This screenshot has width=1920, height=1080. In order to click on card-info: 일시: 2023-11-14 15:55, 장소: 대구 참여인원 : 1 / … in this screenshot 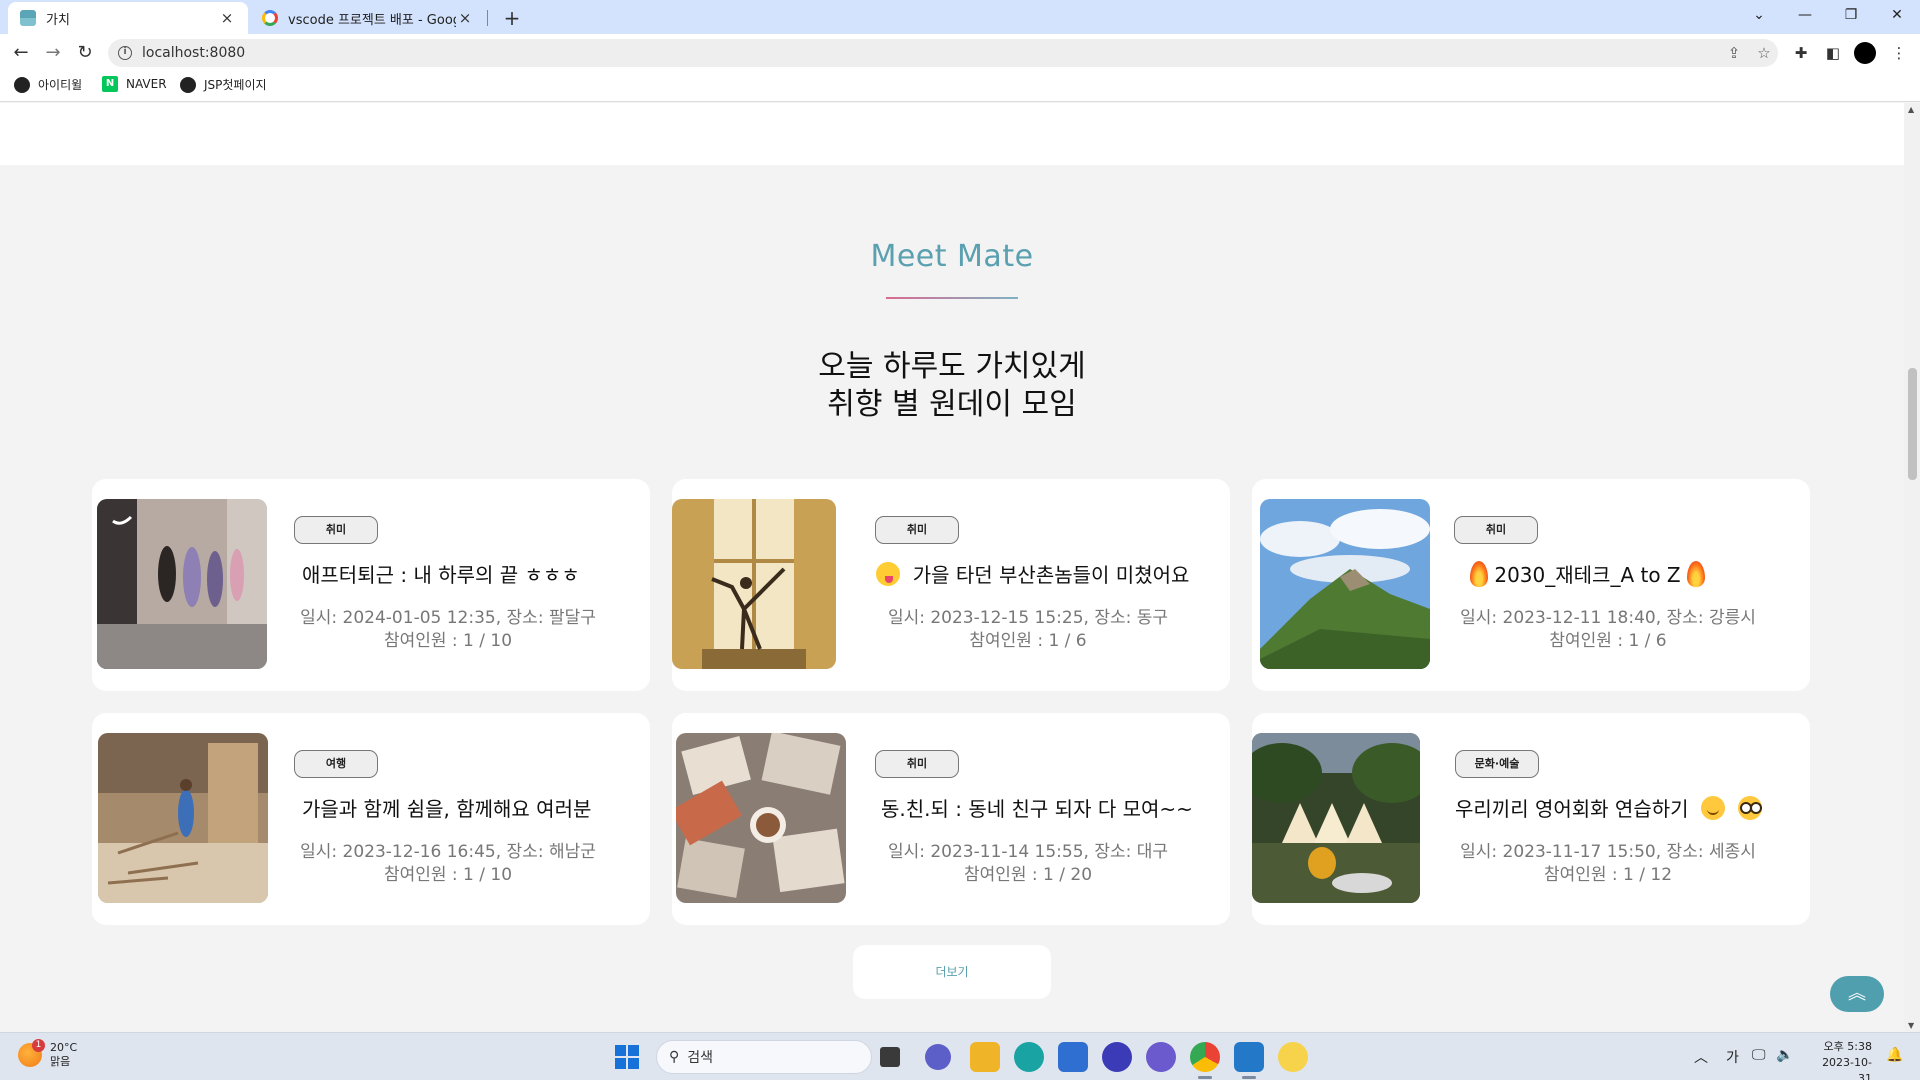, I will do `click(1028, 864)`.